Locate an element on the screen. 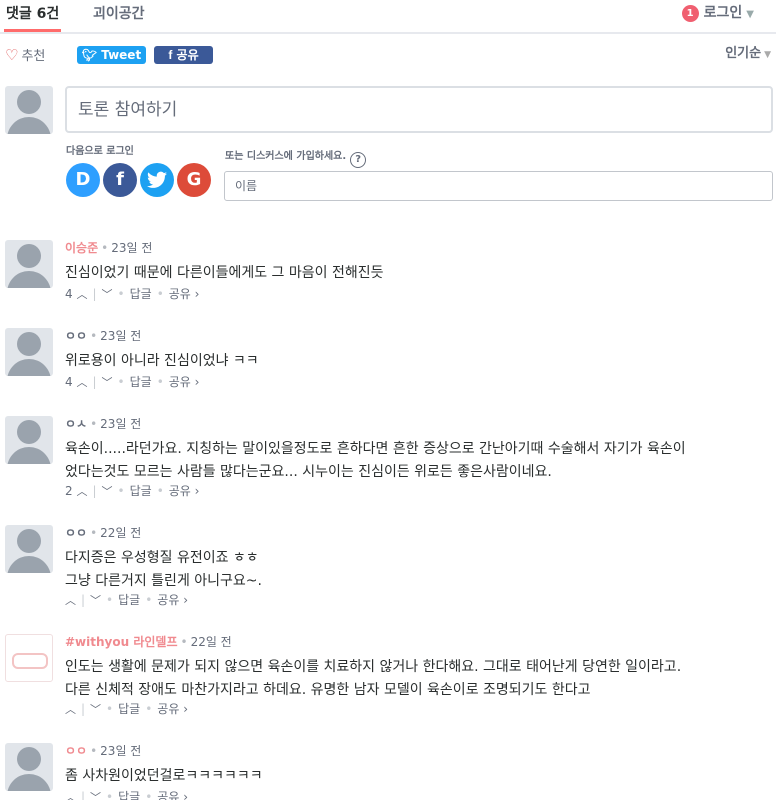  google-login-icon: G is located at coordinates (194, 180).